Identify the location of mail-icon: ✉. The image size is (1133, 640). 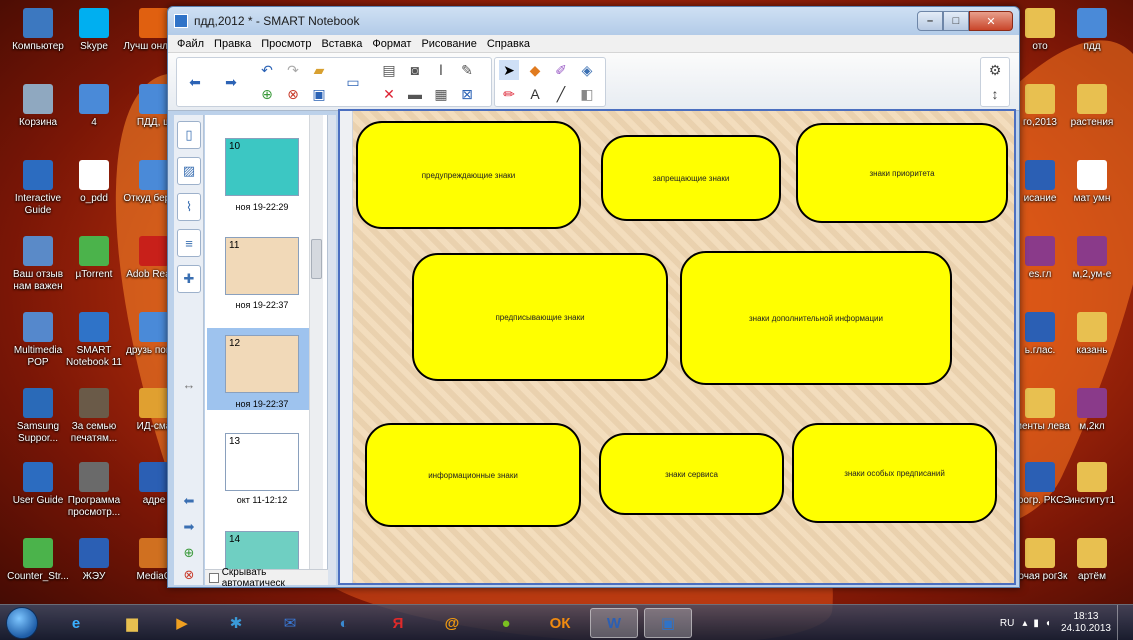
(290, 623).